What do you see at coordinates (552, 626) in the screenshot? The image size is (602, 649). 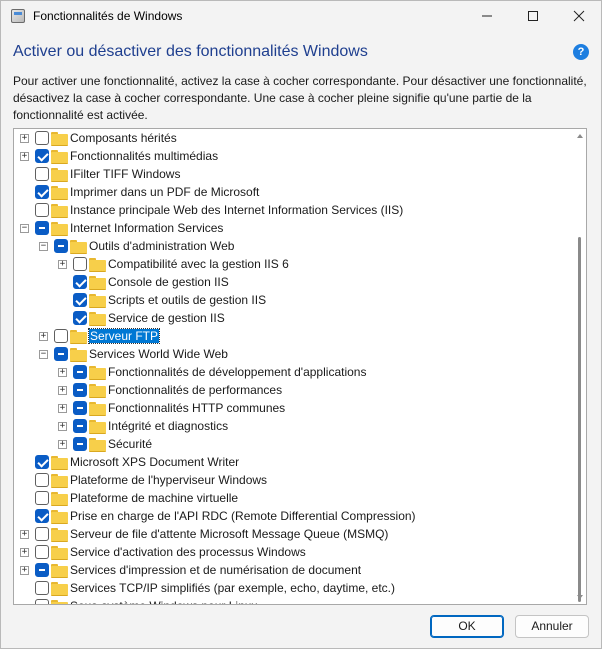 I see `cancel-button: Annuler` at bounding box center [552, 626].